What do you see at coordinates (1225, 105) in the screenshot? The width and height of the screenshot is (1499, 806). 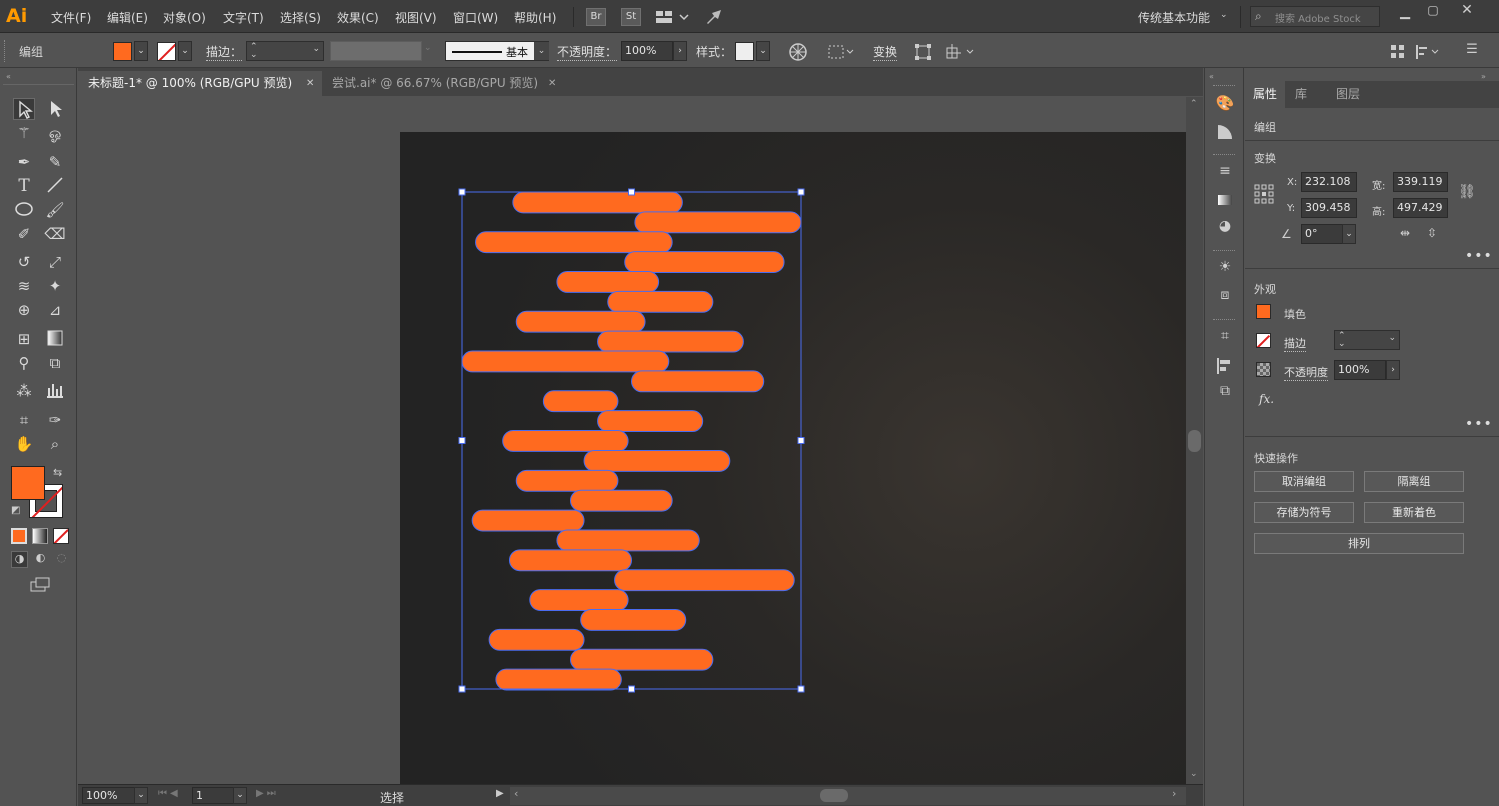 I see `color-panel-icon: 🎨` at bounding box center [1225, 105].